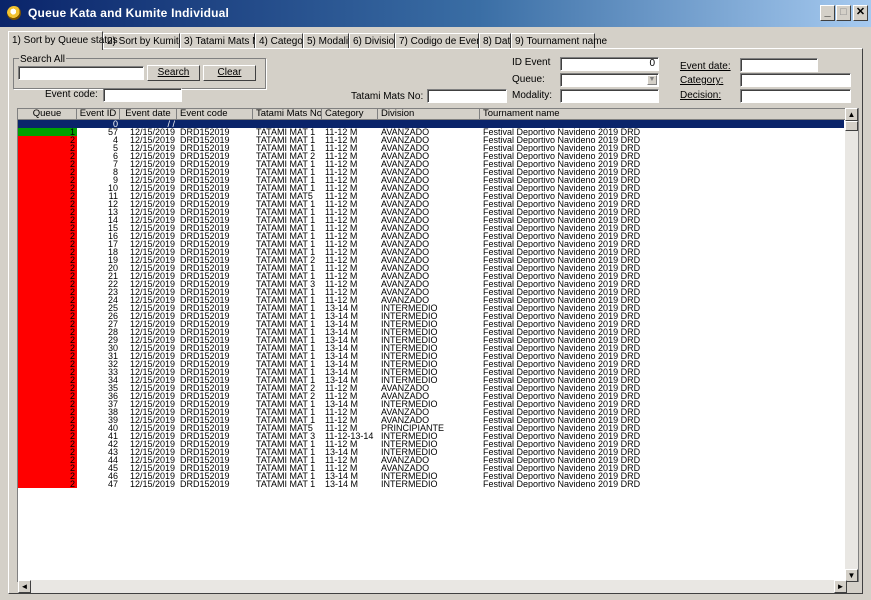 The width and height of the screenshot is (871, 600). Describe the element at coordinates (431, 124) in the screenshot. I see `table-row: 0 / /` at that location.